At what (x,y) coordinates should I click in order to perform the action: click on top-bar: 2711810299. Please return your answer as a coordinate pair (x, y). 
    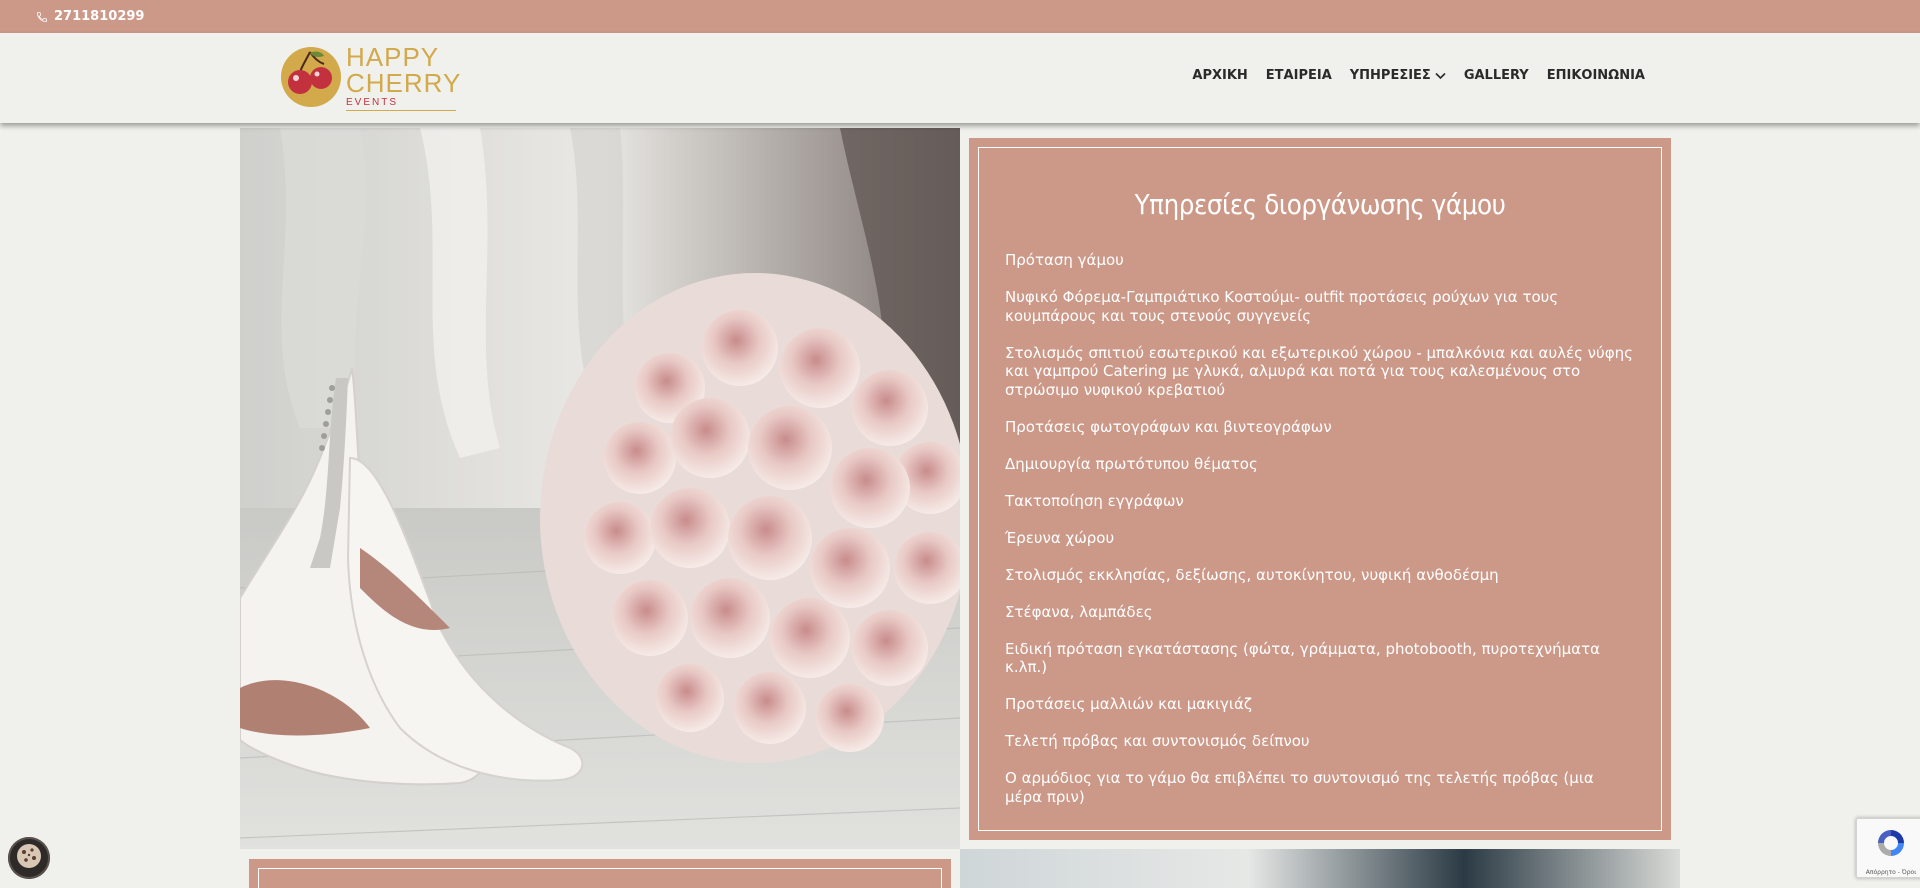
    Looking at the image, I should click on (960, 16).